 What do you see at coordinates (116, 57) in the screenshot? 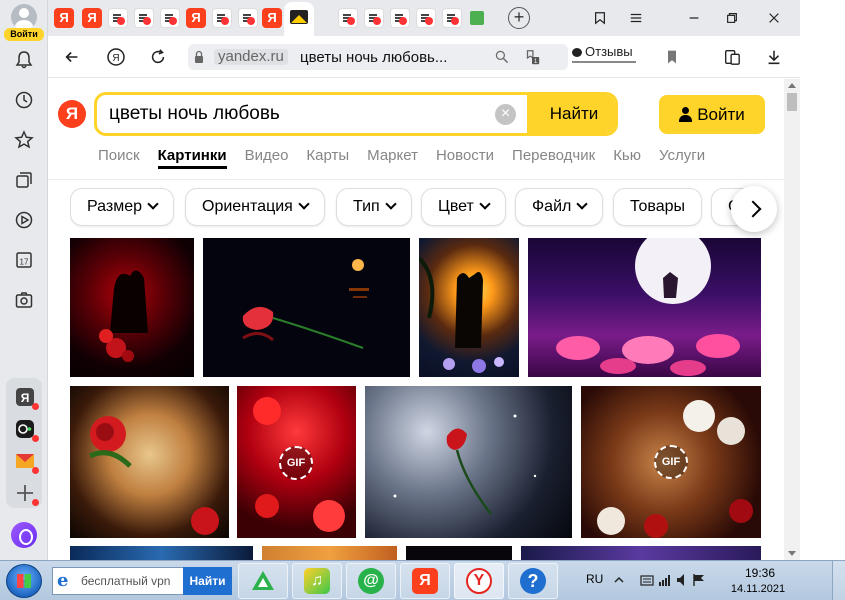
I see `yandex-home-icon: Я` at bounding box center [116, 57].